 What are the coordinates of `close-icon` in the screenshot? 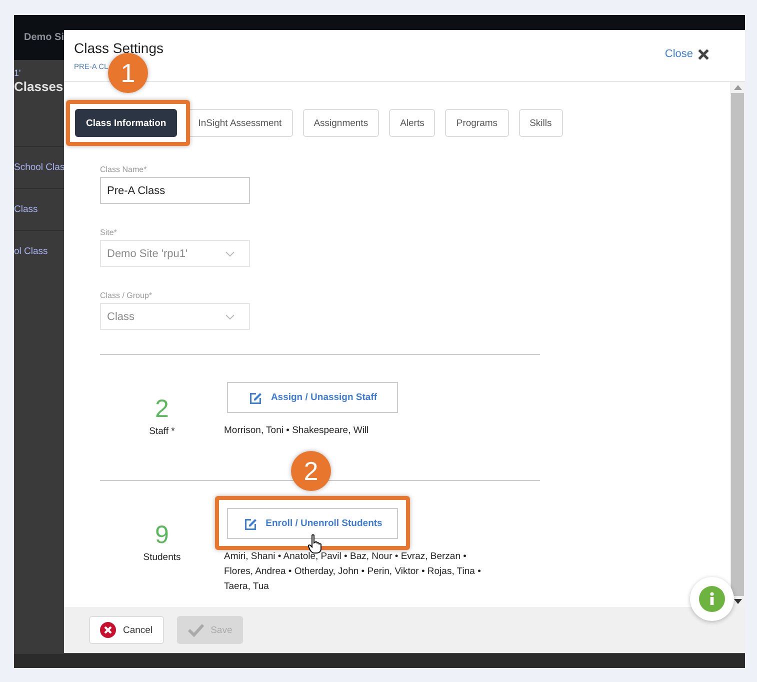 It's located at (703, 54).